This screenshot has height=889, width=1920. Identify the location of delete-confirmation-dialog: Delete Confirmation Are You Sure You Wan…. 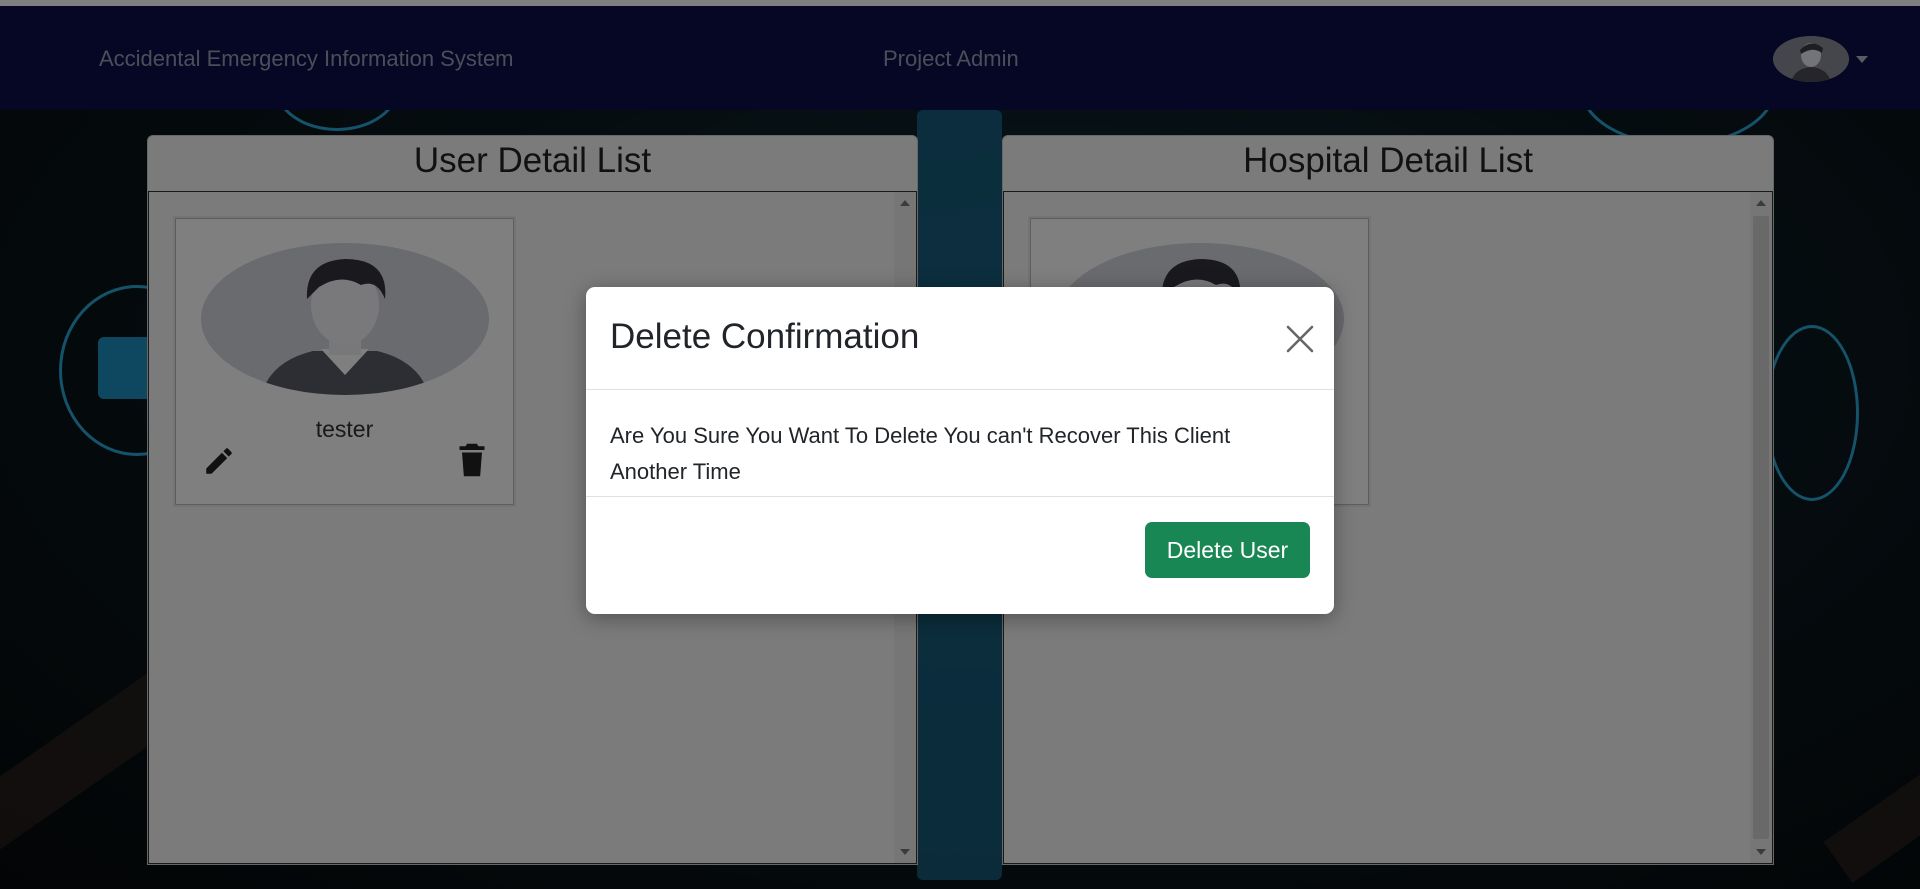
(960, 450).